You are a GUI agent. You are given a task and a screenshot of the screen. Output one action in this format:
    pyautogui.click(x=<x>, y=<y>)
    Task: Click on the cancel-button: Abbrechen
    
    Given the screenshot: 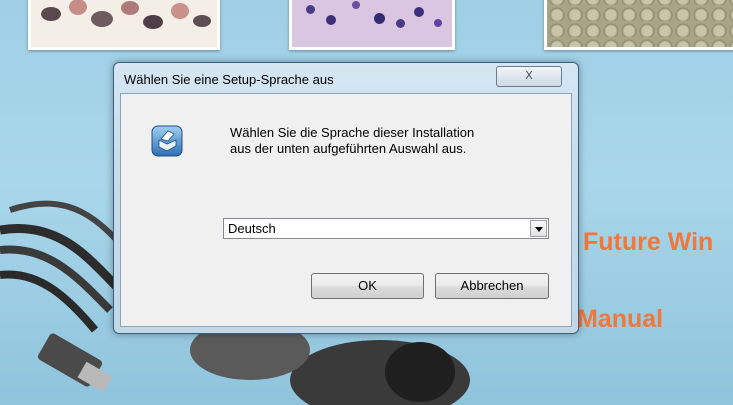 What is the action you would take?
    pyautogui.click(x=492, y=286)
    